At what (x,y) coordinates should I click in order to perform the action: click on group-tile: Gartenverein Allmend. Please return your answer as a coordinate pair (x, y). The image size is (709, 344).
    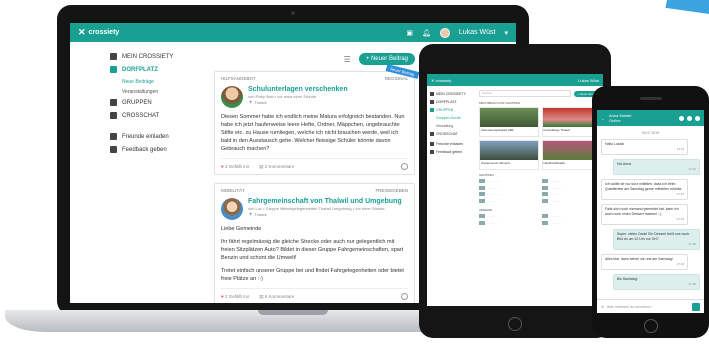
    Looking at the image, I should click on (509, 155).